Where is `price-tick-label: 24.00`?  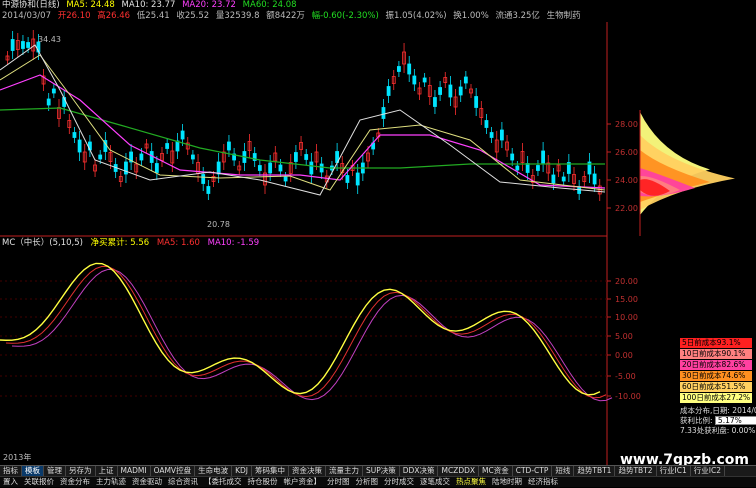
price-tick-label: 24.00 is located at coordinates (626, 180).